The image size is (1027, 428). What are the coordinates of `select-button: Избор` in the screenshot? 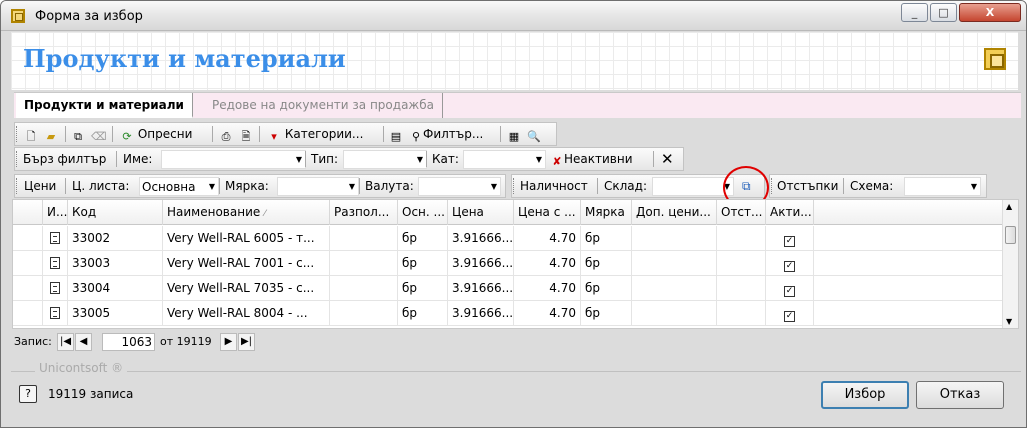 It's located at (865, 395).